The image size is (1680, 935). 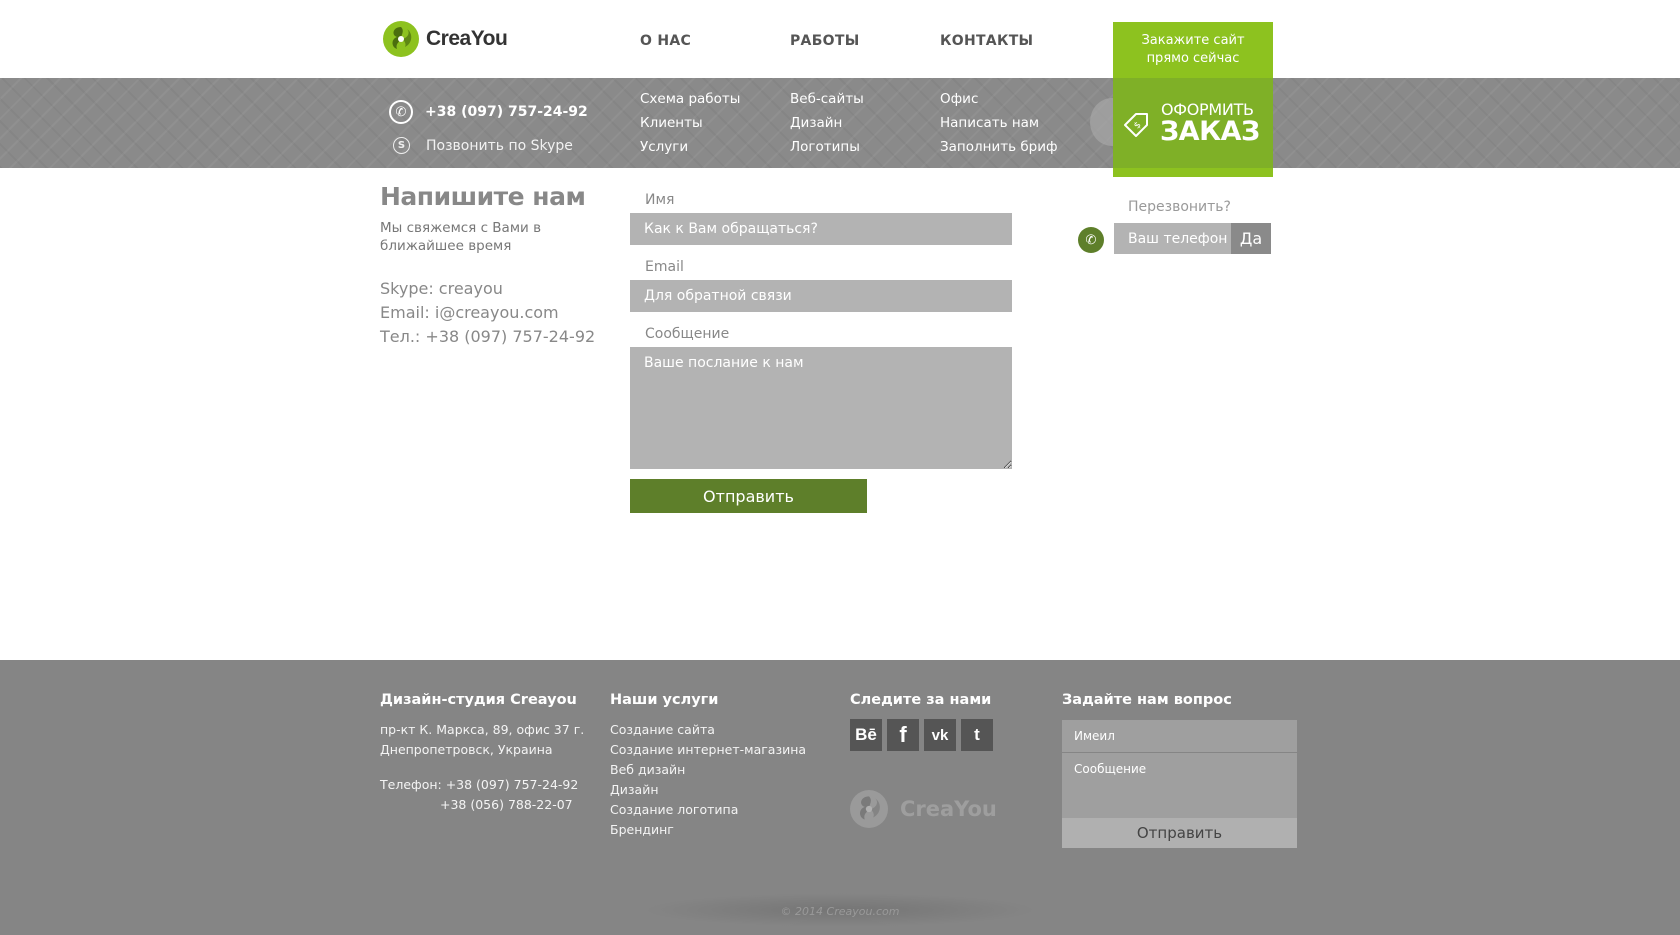 What do you see at coordinates (1210, 131) in the screenshot?
I see `order-cta-line2: ЗАКАЗ` at bounding box center [1210, 131].